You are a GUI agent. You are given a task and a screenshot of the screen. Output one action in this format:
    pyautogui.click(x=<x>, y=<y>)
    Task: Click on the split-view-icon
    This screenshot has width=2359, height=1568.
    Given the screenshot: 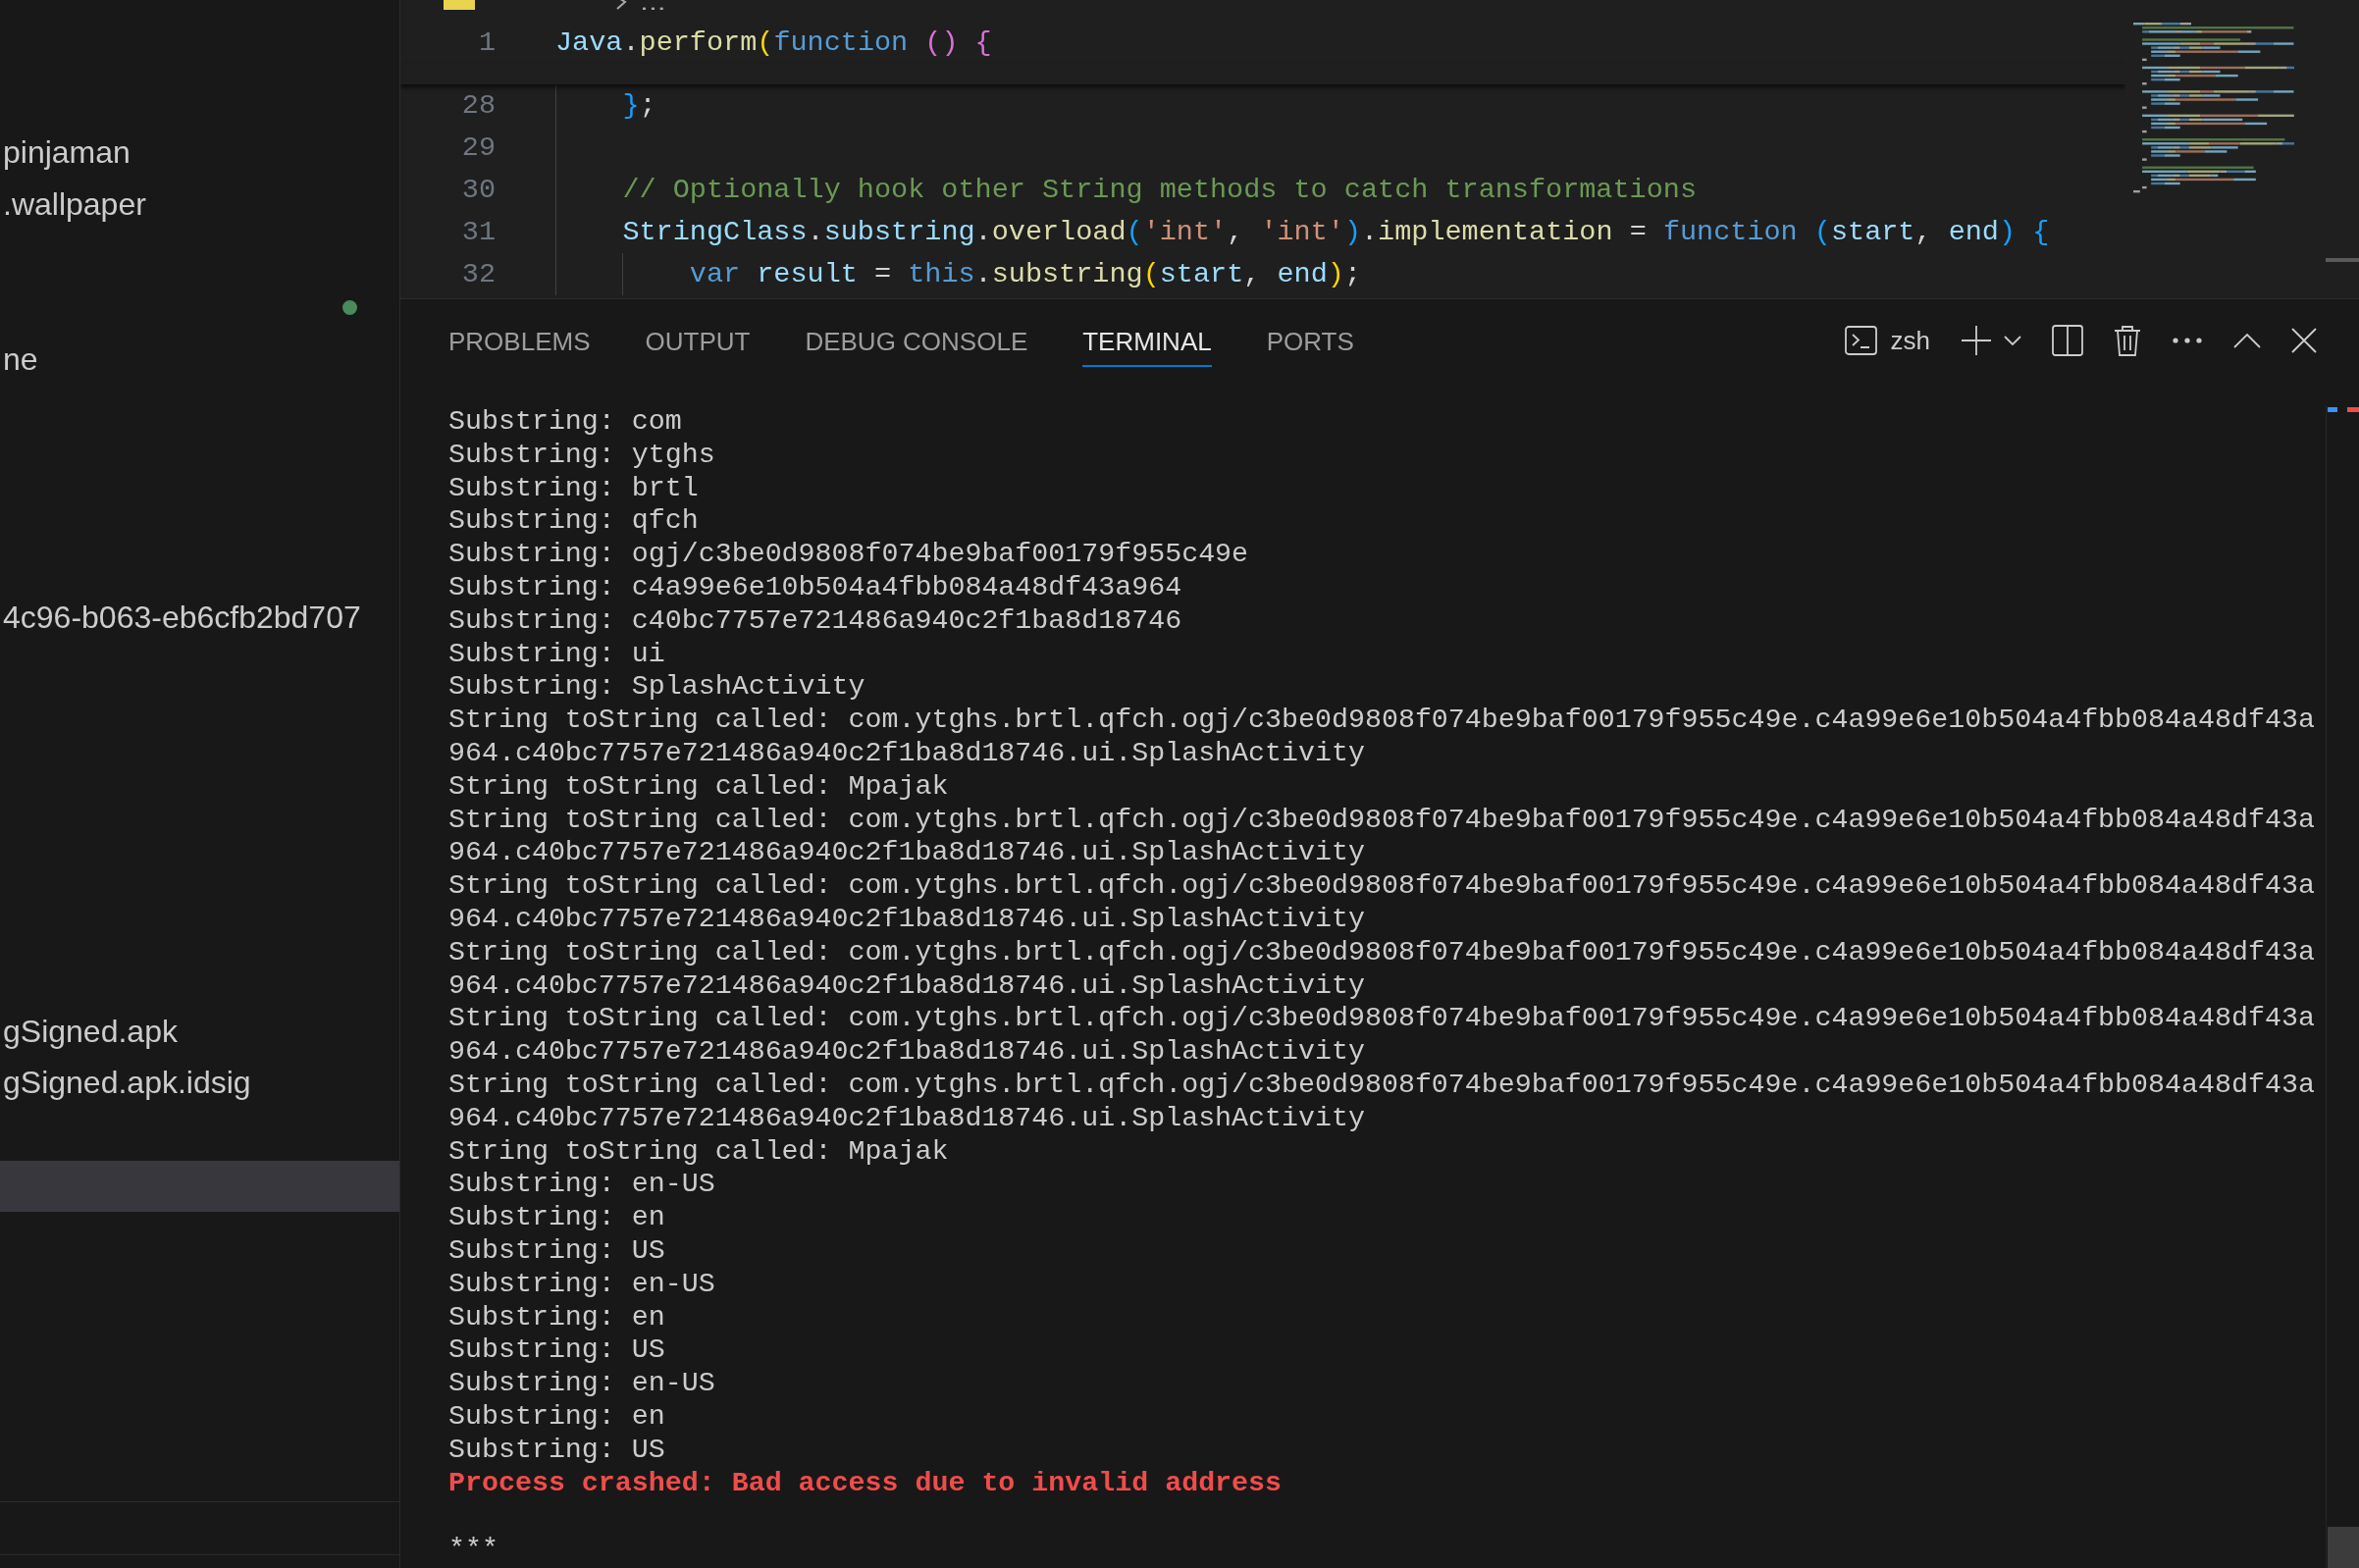 What is the action you would take?
    pyautogui.click(x=2068, y=341)
    